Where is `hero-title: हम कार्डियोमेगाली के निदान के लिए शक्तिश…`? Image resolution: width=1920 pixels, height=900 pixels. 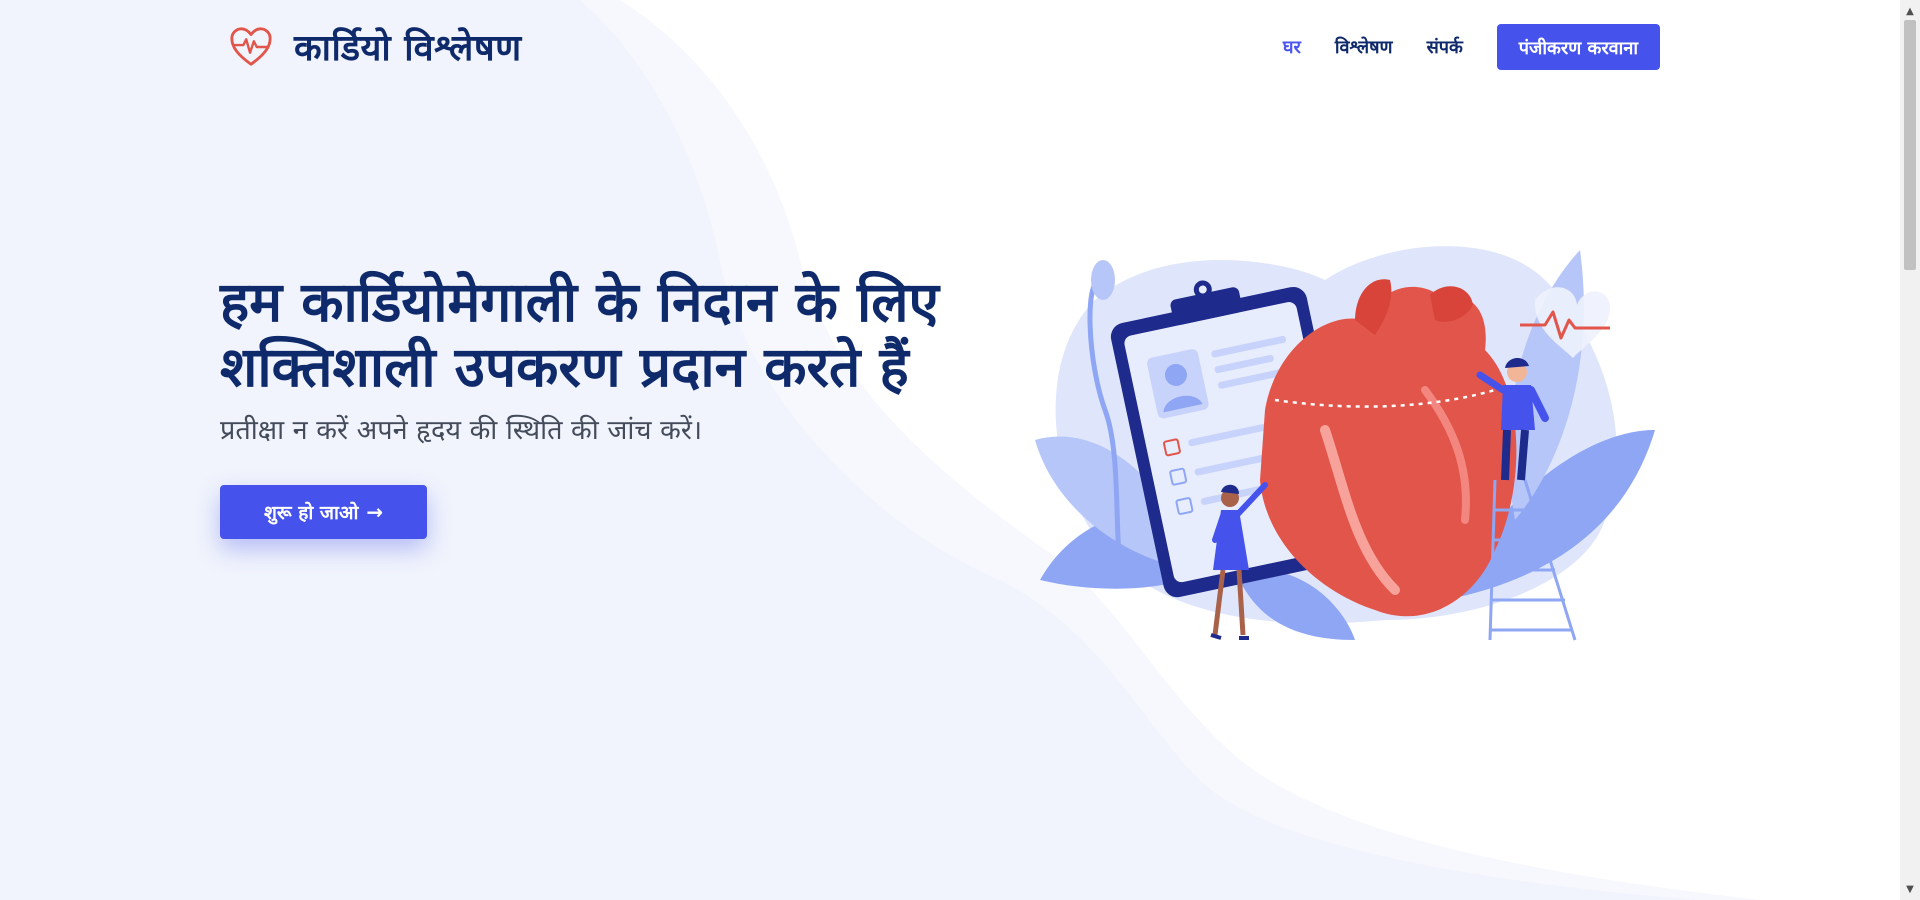
hero-title: हम कार्डियोमेगाली के निदान के लिए शक्तिश… is located at coordinates (579, 334).